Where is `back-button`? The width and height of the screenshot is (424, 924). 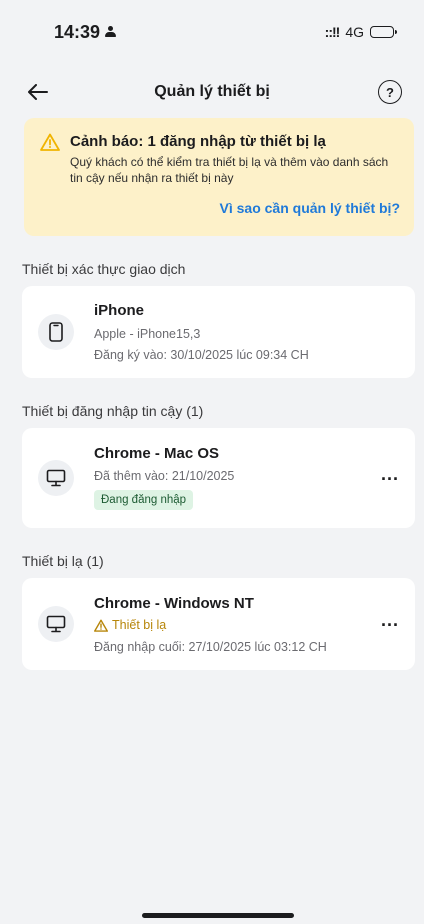
back-button is located at coordinates (38, 92).